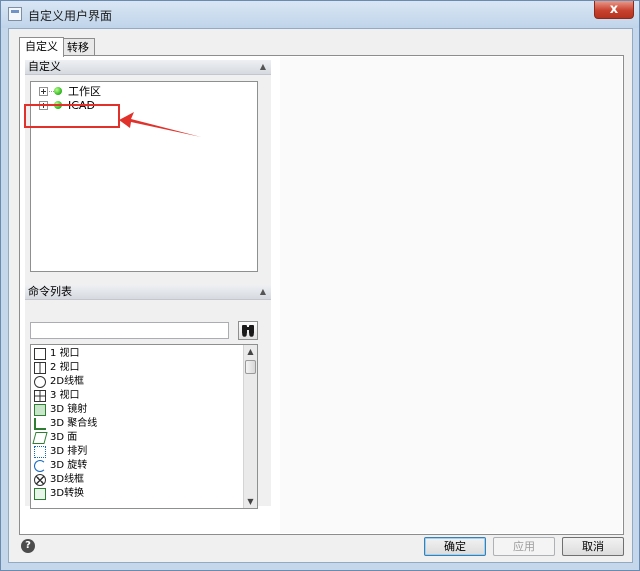  Describe the element at coordinates (250, 426) in the screenshot. I see `command-list-scrollbar: ▲ ▼` at that location.